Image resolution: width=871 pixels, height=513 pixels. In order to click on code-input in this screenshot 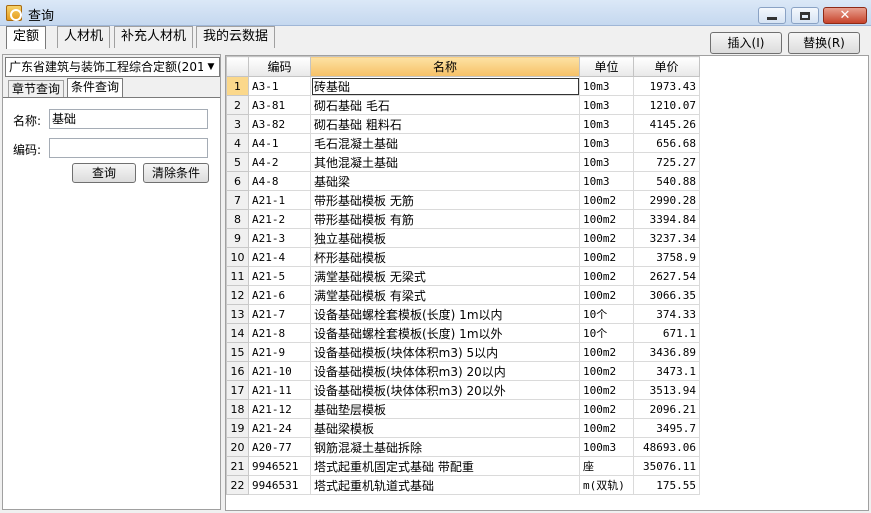, I will do `click(128, 148)`.